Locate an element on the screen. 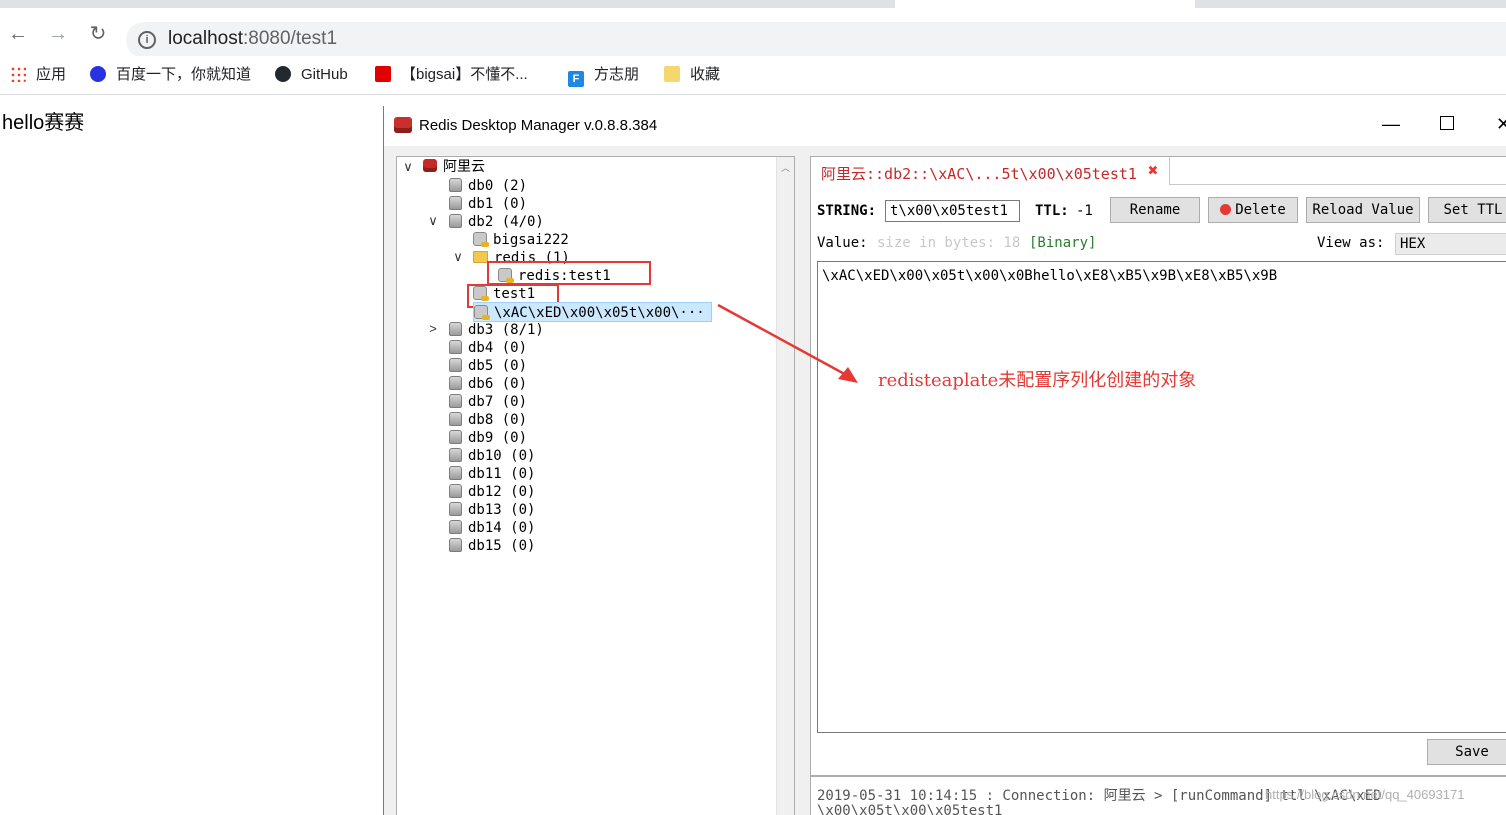  address-bar: i localhost:8080/test1 is located at coordinates (816, 40).